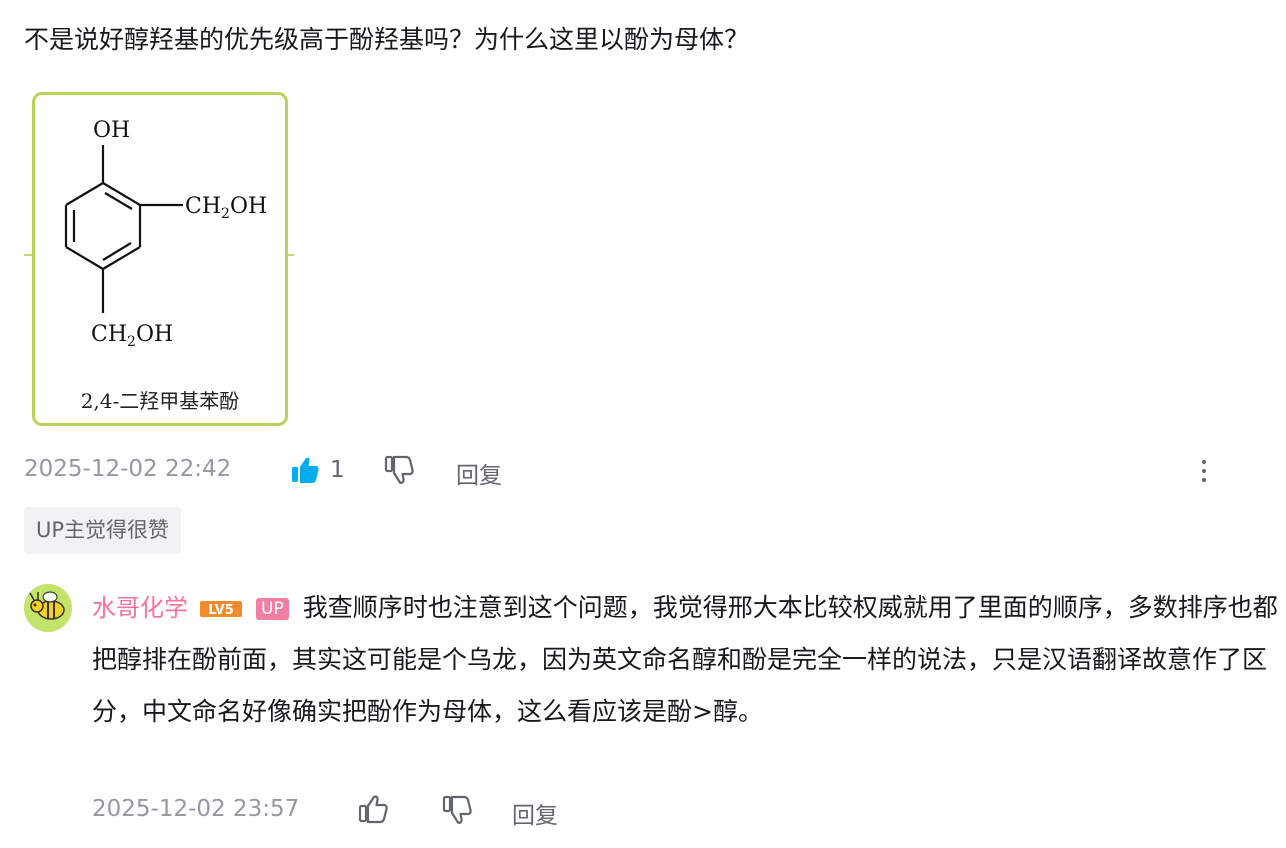 This screenshot has height=848, width=1286. What do you see at coordinates (387, 39) in the screenshot?
I see `comment-text: 不是说好醇羟基的优先级高于酚羟基吗？为什么这里以酚为母体？` at bounding box center [387, 39].